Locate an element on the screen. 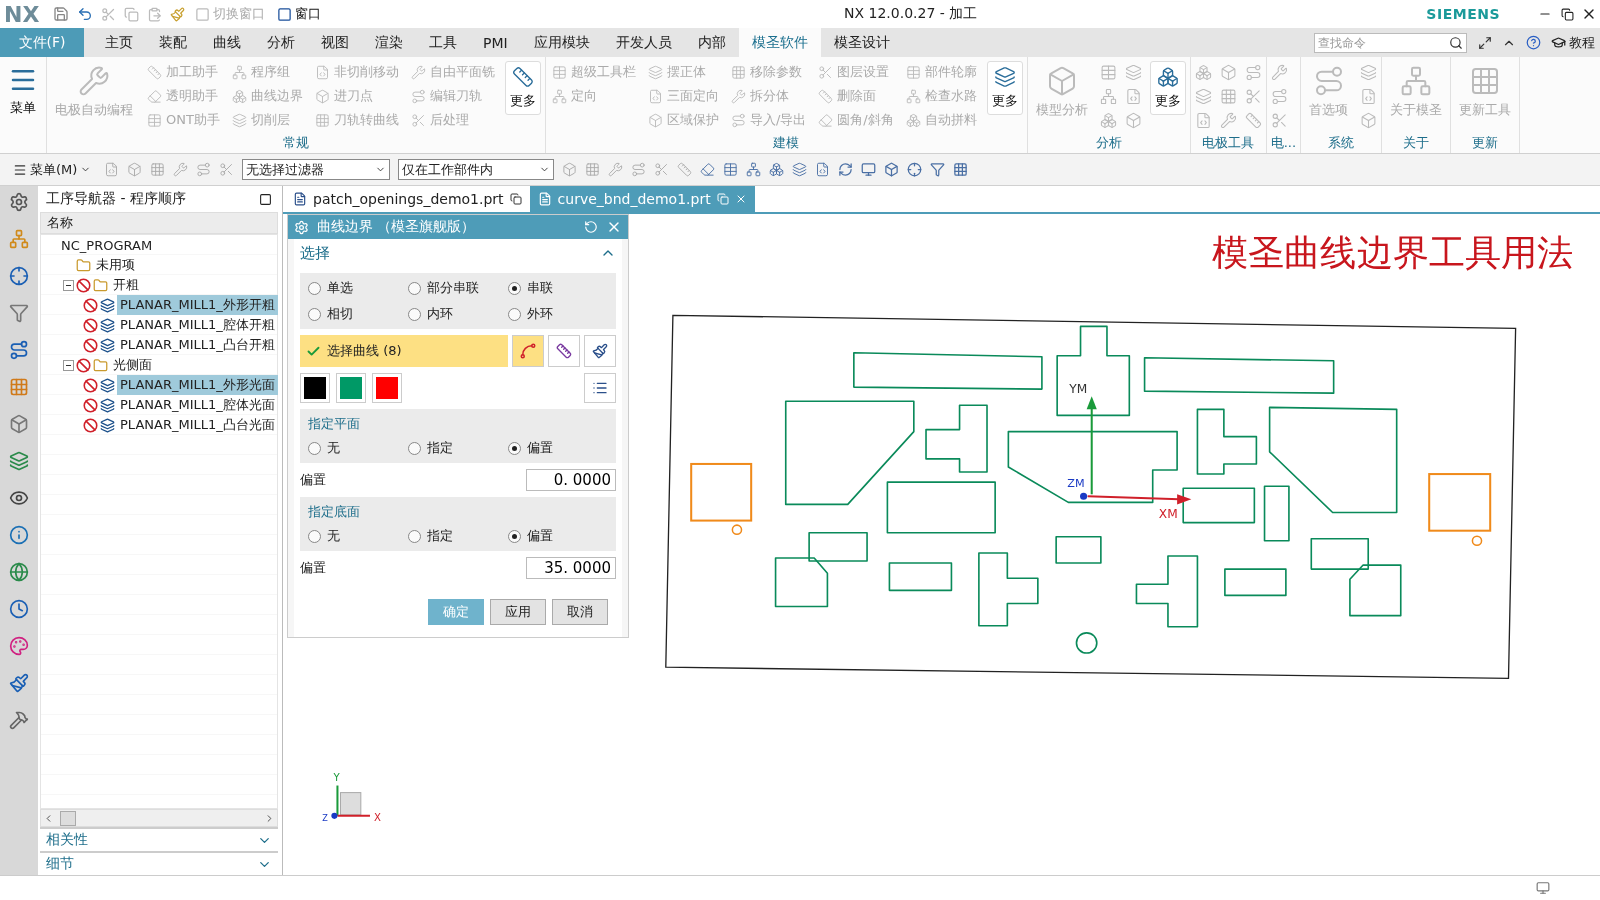  group-label: 常规 is located at coordinates (295, 143).